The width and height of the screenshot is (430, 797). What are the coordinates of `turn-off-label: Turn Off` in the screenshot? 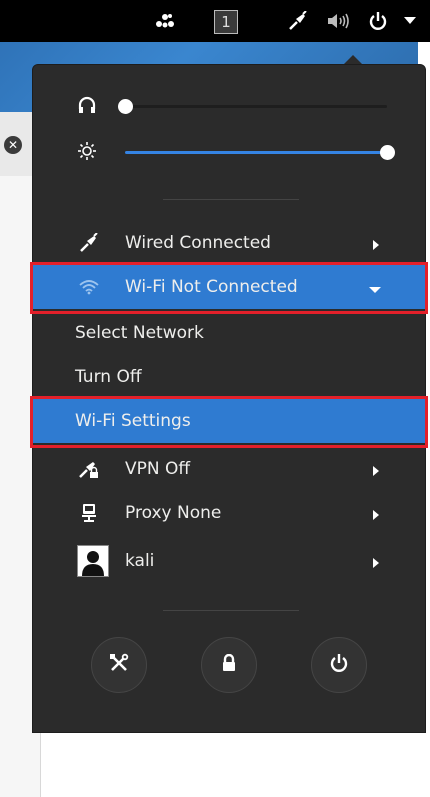 It's located at (108, 377).